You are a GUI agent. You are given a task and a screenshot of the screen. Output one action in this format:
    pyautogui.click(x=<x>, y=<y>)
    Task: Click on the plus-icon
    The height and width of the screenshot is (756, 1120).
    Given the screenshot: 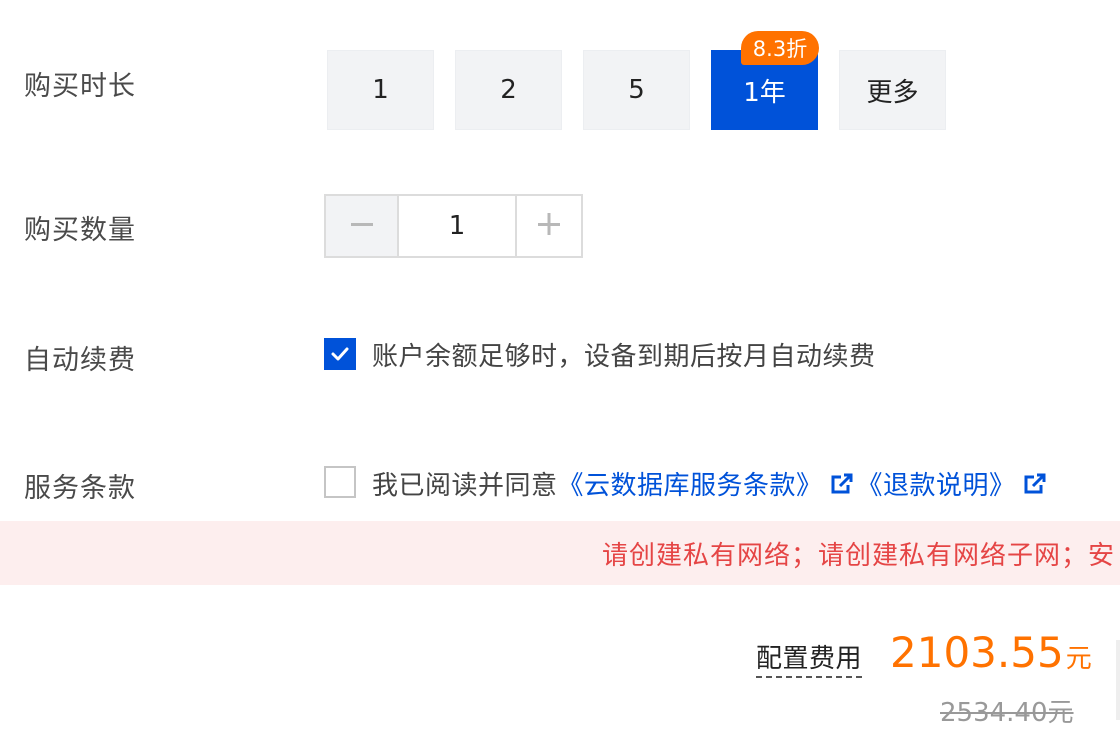 What is the action you would take?
    pyautogui.click(x=549, y=226)
    